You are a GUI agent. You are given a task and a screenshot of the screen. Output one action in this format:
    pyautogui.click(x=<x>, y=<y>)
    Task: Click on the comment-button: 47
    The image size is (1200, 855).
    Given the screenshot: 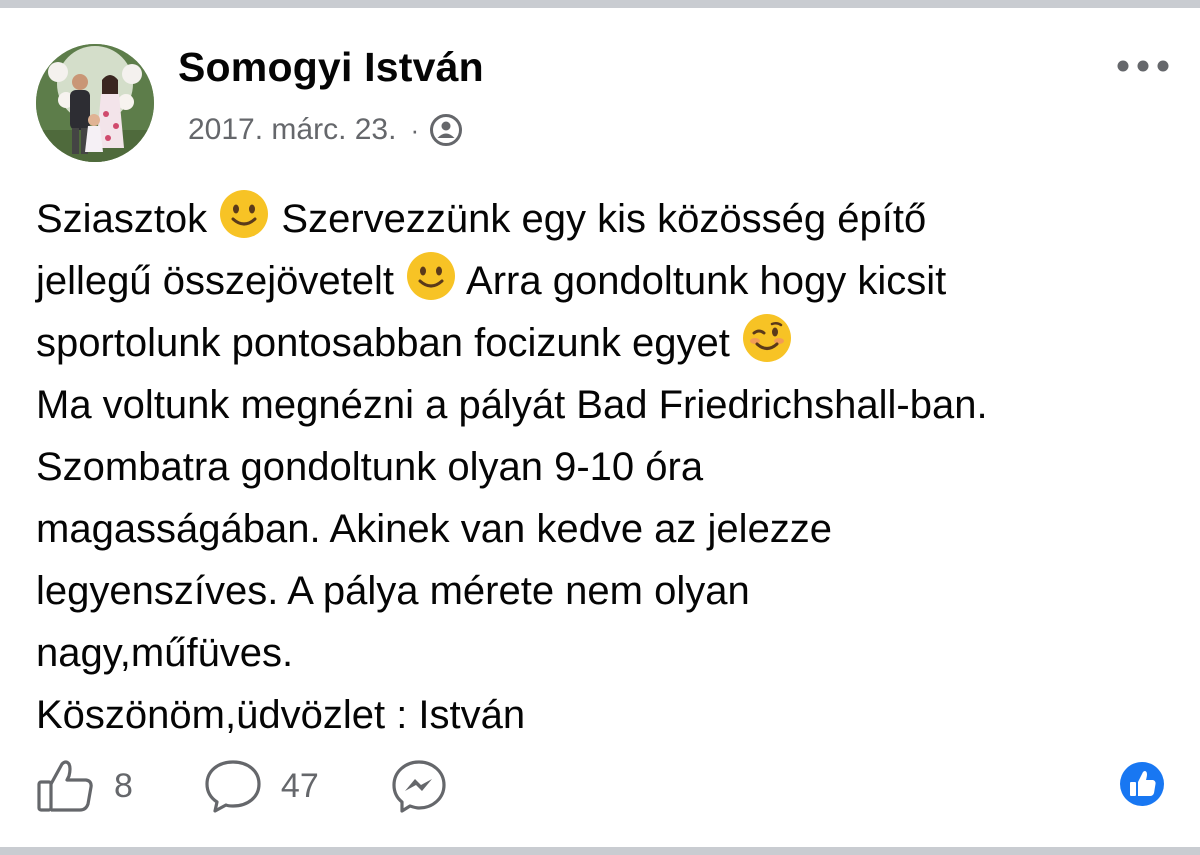 What is the action you would take?
    pyautogui.click(x=261, y=786)
    